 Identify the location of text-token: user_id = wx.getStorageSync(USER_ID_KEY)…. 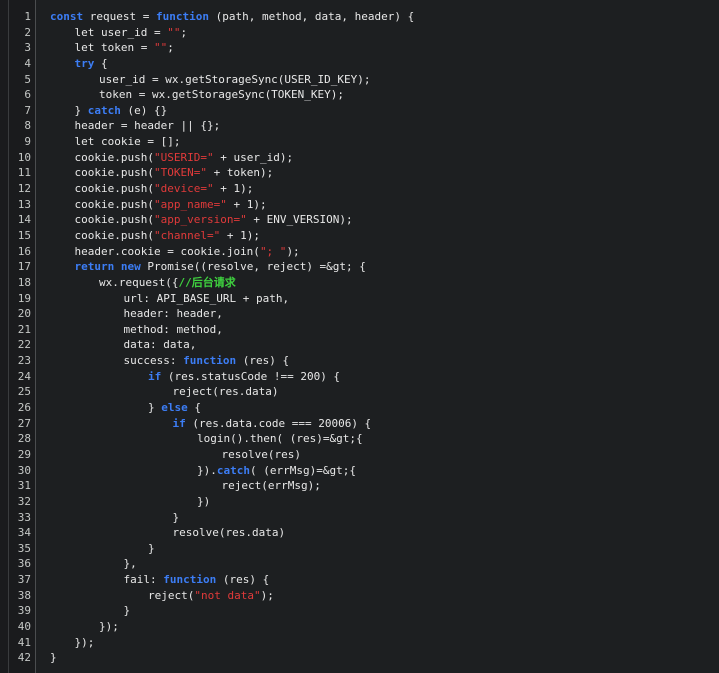
(235, 79).